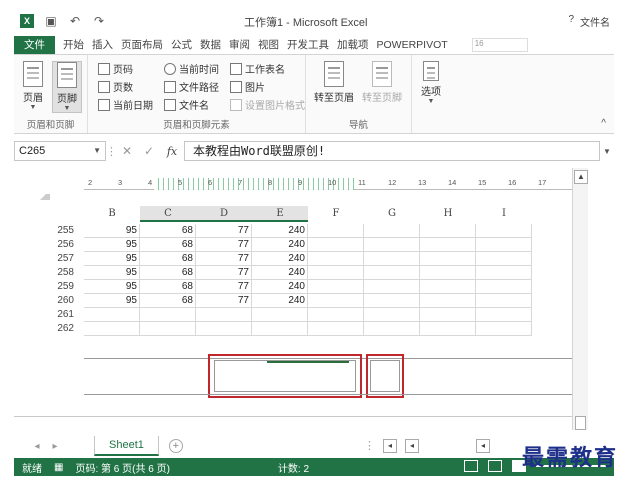  I want to click on goto-footer-button: 转至页脚, so click(382, 82).